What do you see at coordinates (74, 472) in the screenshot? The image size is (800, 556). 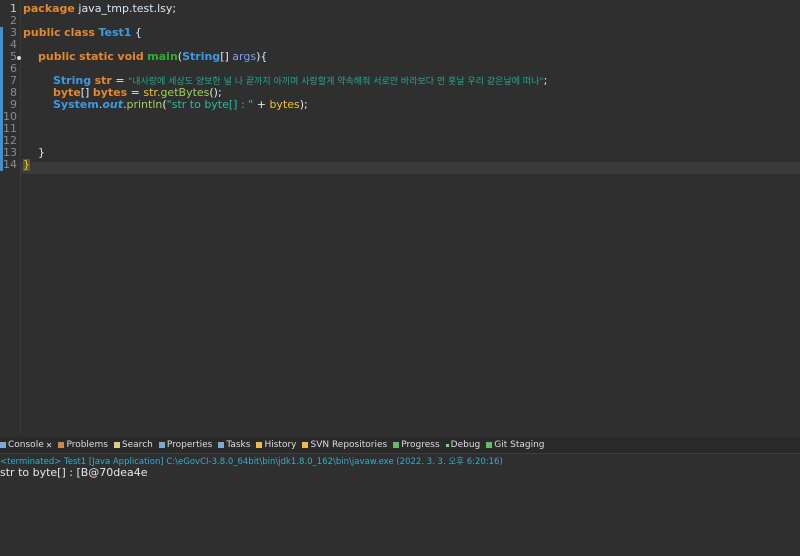 I see `console-output-text: str to byte[] : [B@70dea4e` at bounding box center [74, 472].